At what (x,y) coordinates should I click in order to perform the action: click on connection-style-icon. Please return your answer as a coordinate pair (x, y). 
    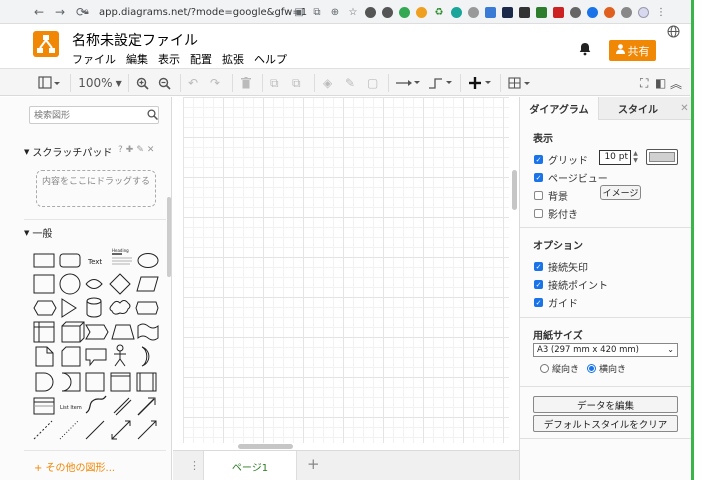
    Looking at the image, I should click on (408, 83).